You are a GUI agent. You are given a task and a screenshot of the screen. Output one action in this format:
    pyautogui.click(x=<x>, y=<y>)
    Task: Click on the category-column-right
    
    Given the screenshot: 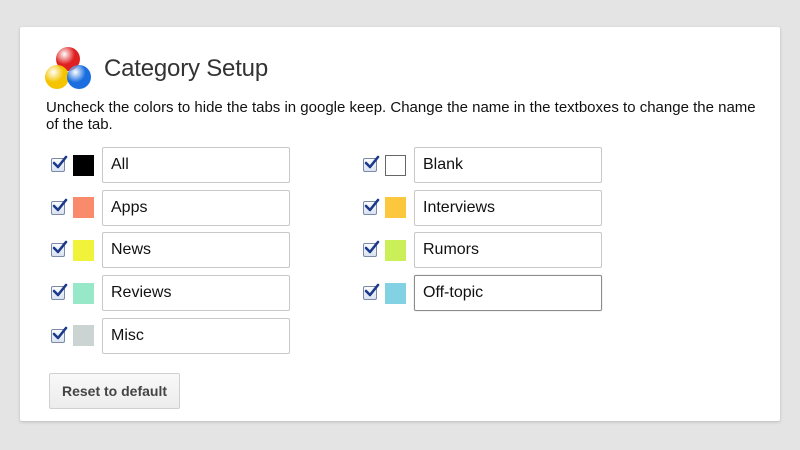 What is the action you would take?
    pyautogui.click(x=482, y=232)
    